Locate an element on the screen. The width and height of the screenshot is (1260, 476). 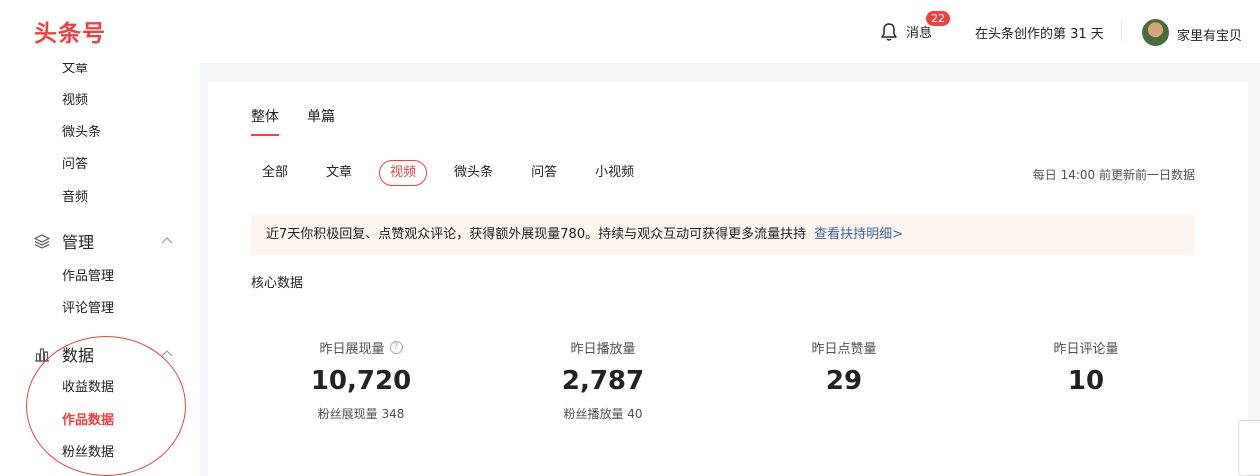
stat-plays: 昨日播放量 2,787 粉丝播放量 40 is located at coordinates (603, 380).